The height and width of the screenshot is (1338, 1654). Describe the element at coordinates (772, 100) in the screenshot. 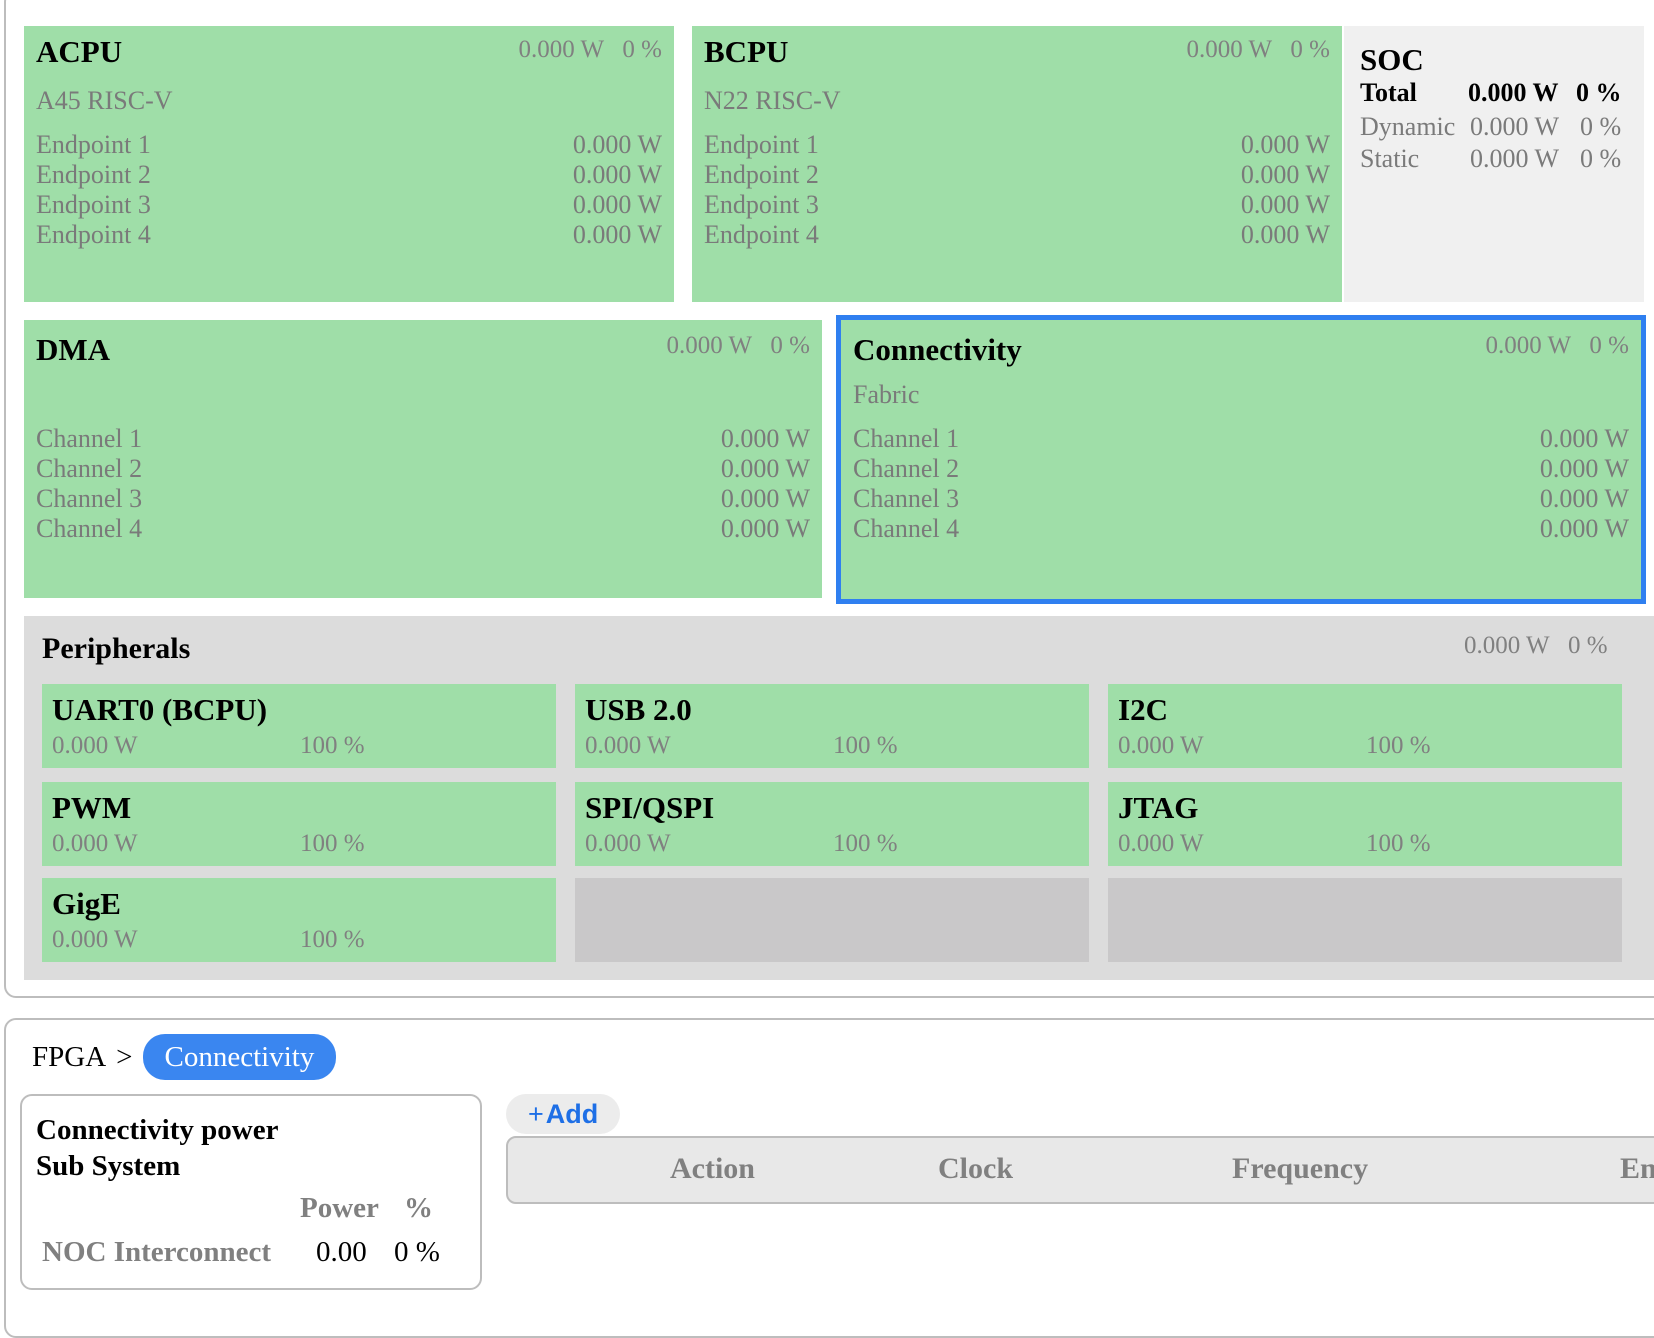

I see `bcpu-subtitle: N22 RISC-V` at that location.